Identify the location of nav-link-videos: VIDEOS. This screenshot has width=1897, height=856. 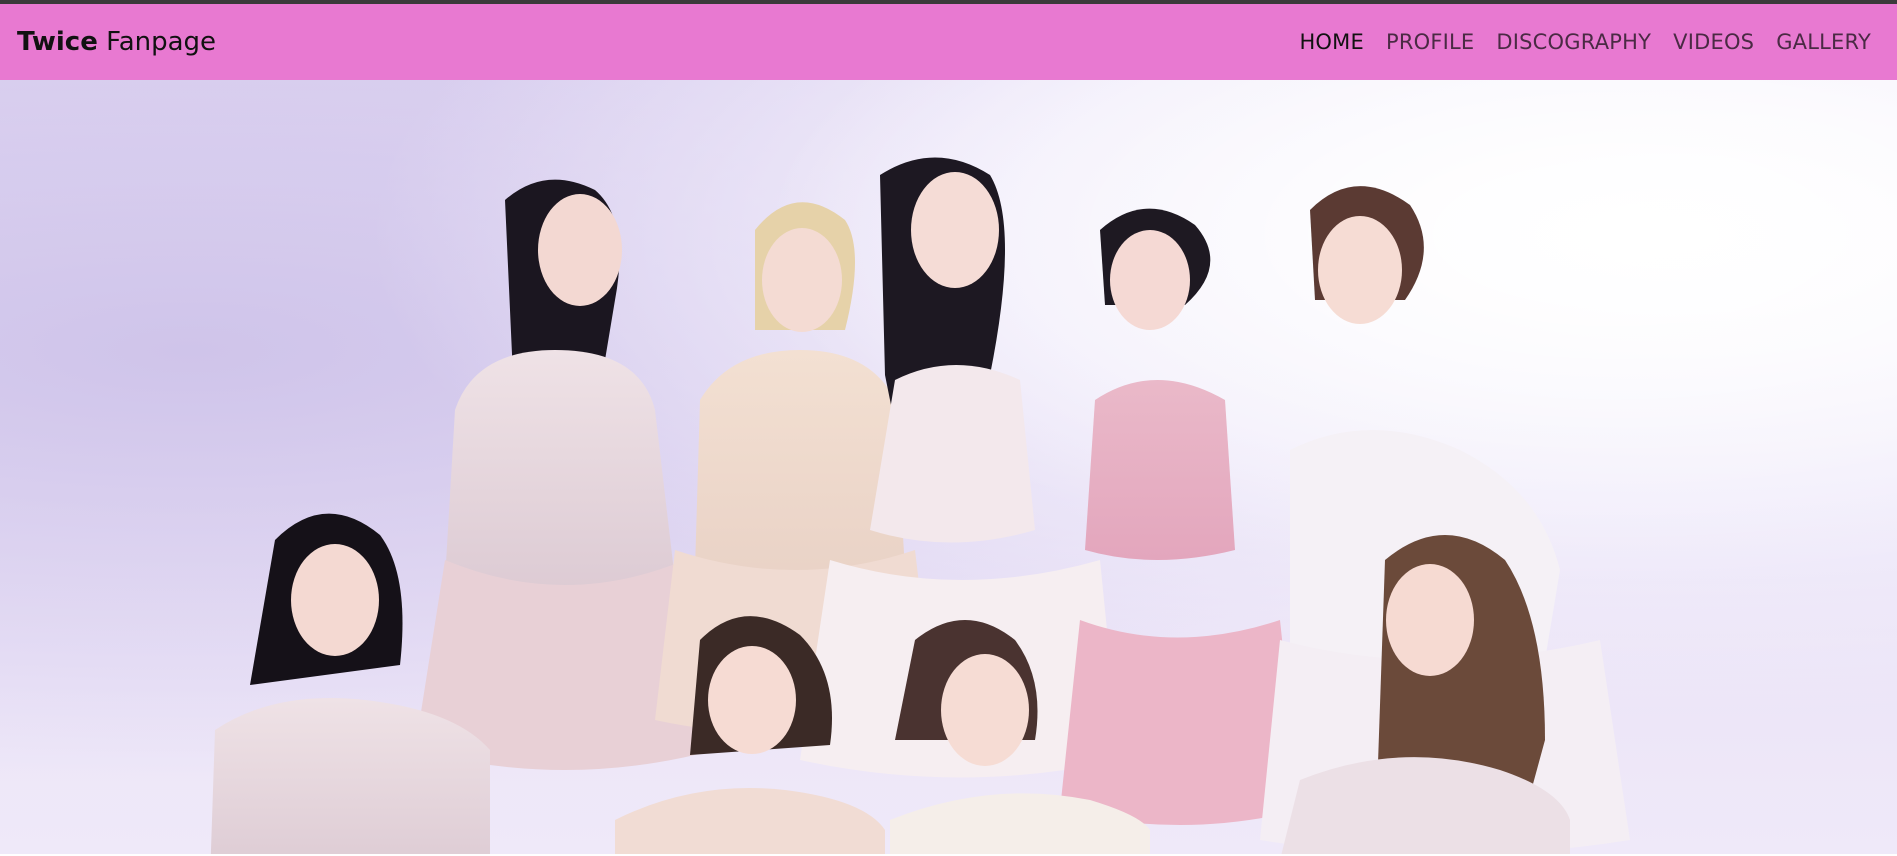
(1713, 42).